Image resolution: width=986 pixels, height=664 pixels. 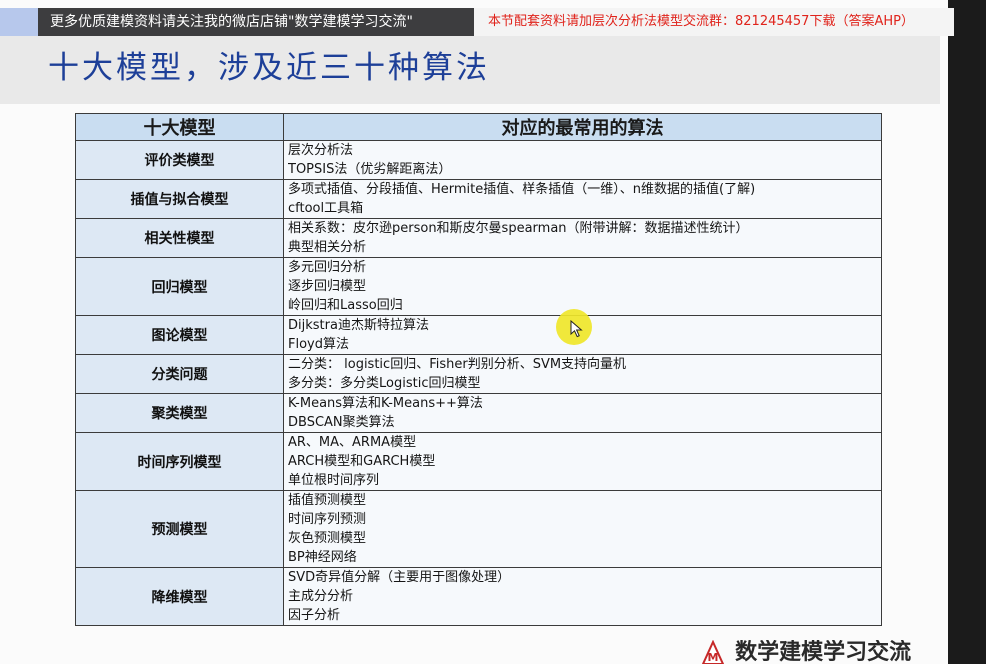 What do you see at coordinates (179, 199) in the screenshot?
I see `model-name-cell: 插值与拟合模型` at bounding box center [179, 199].